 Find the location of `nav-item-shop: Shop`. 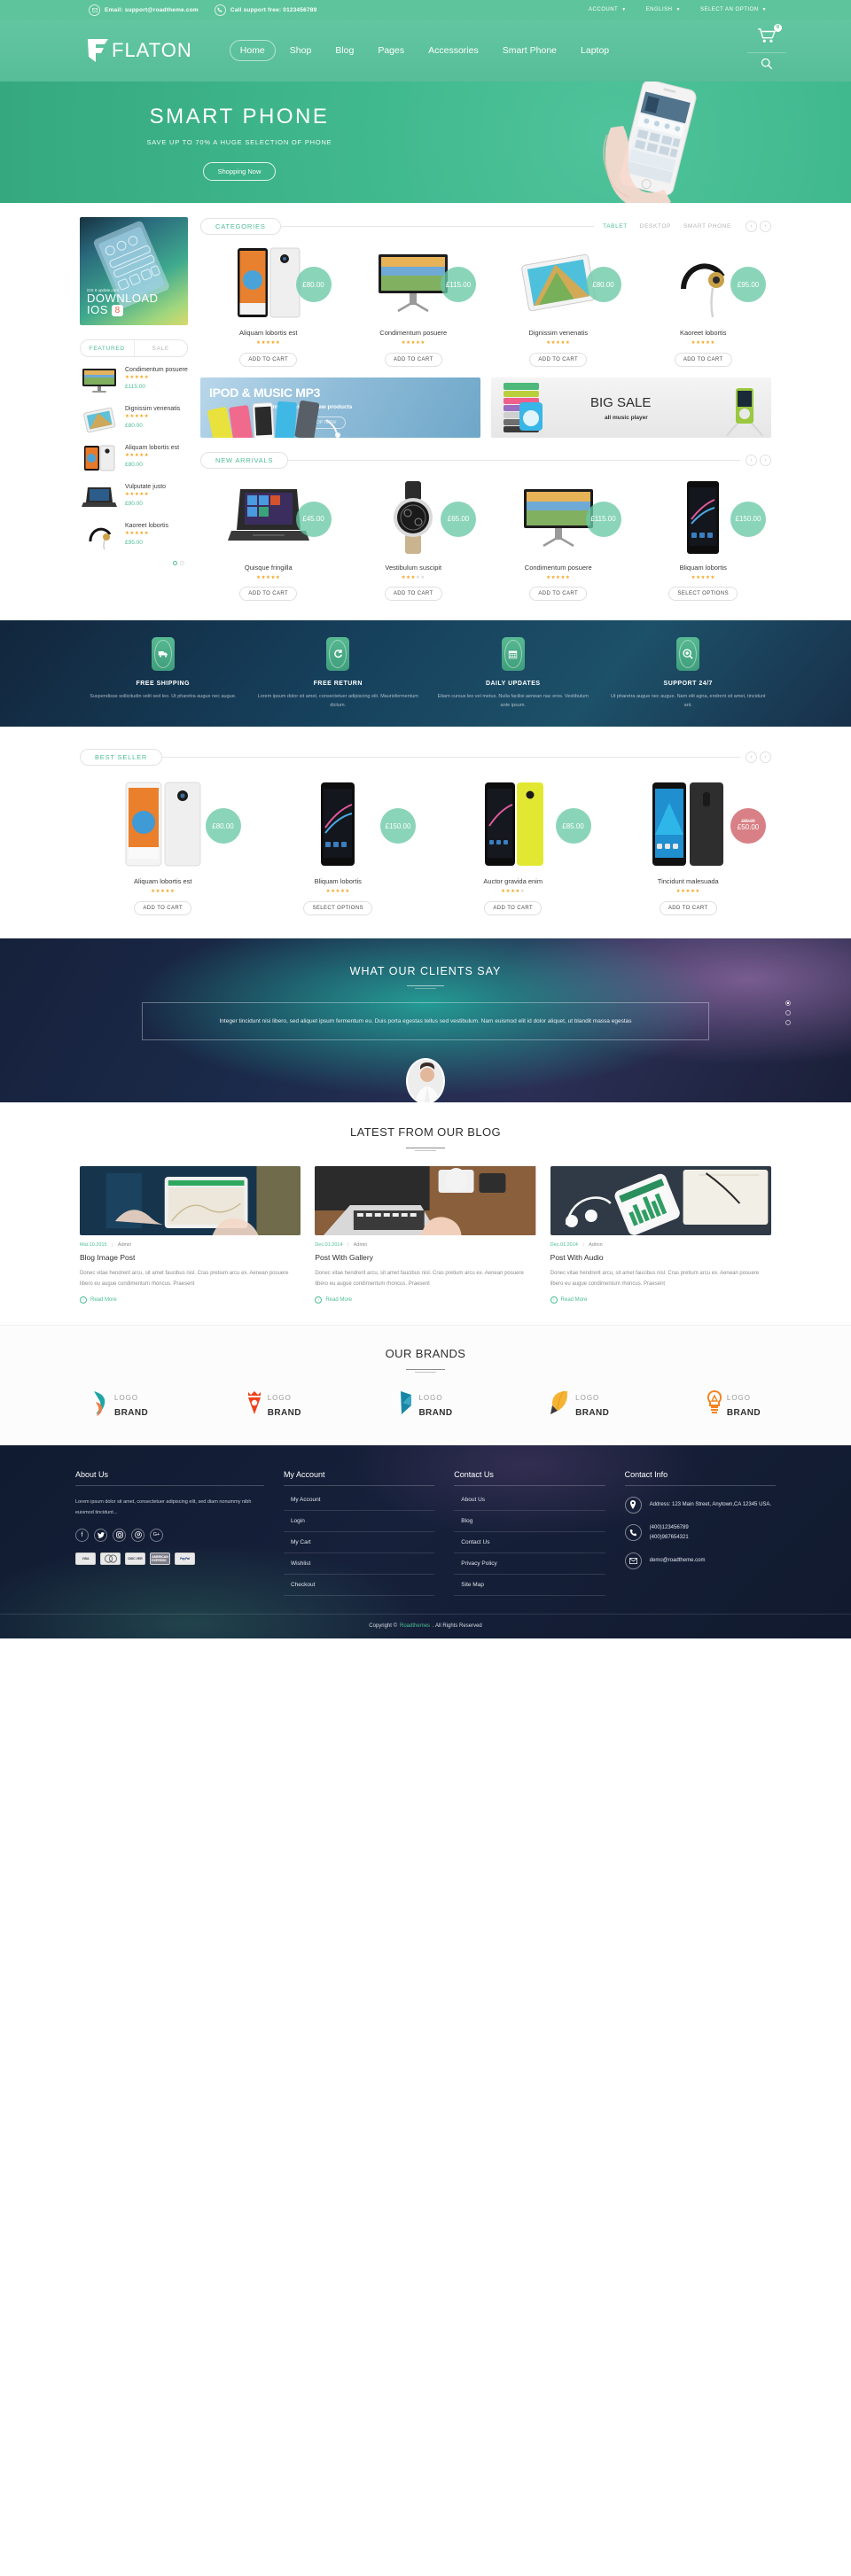

nav-item-shop: Shop is located at coordinates (301, 51).